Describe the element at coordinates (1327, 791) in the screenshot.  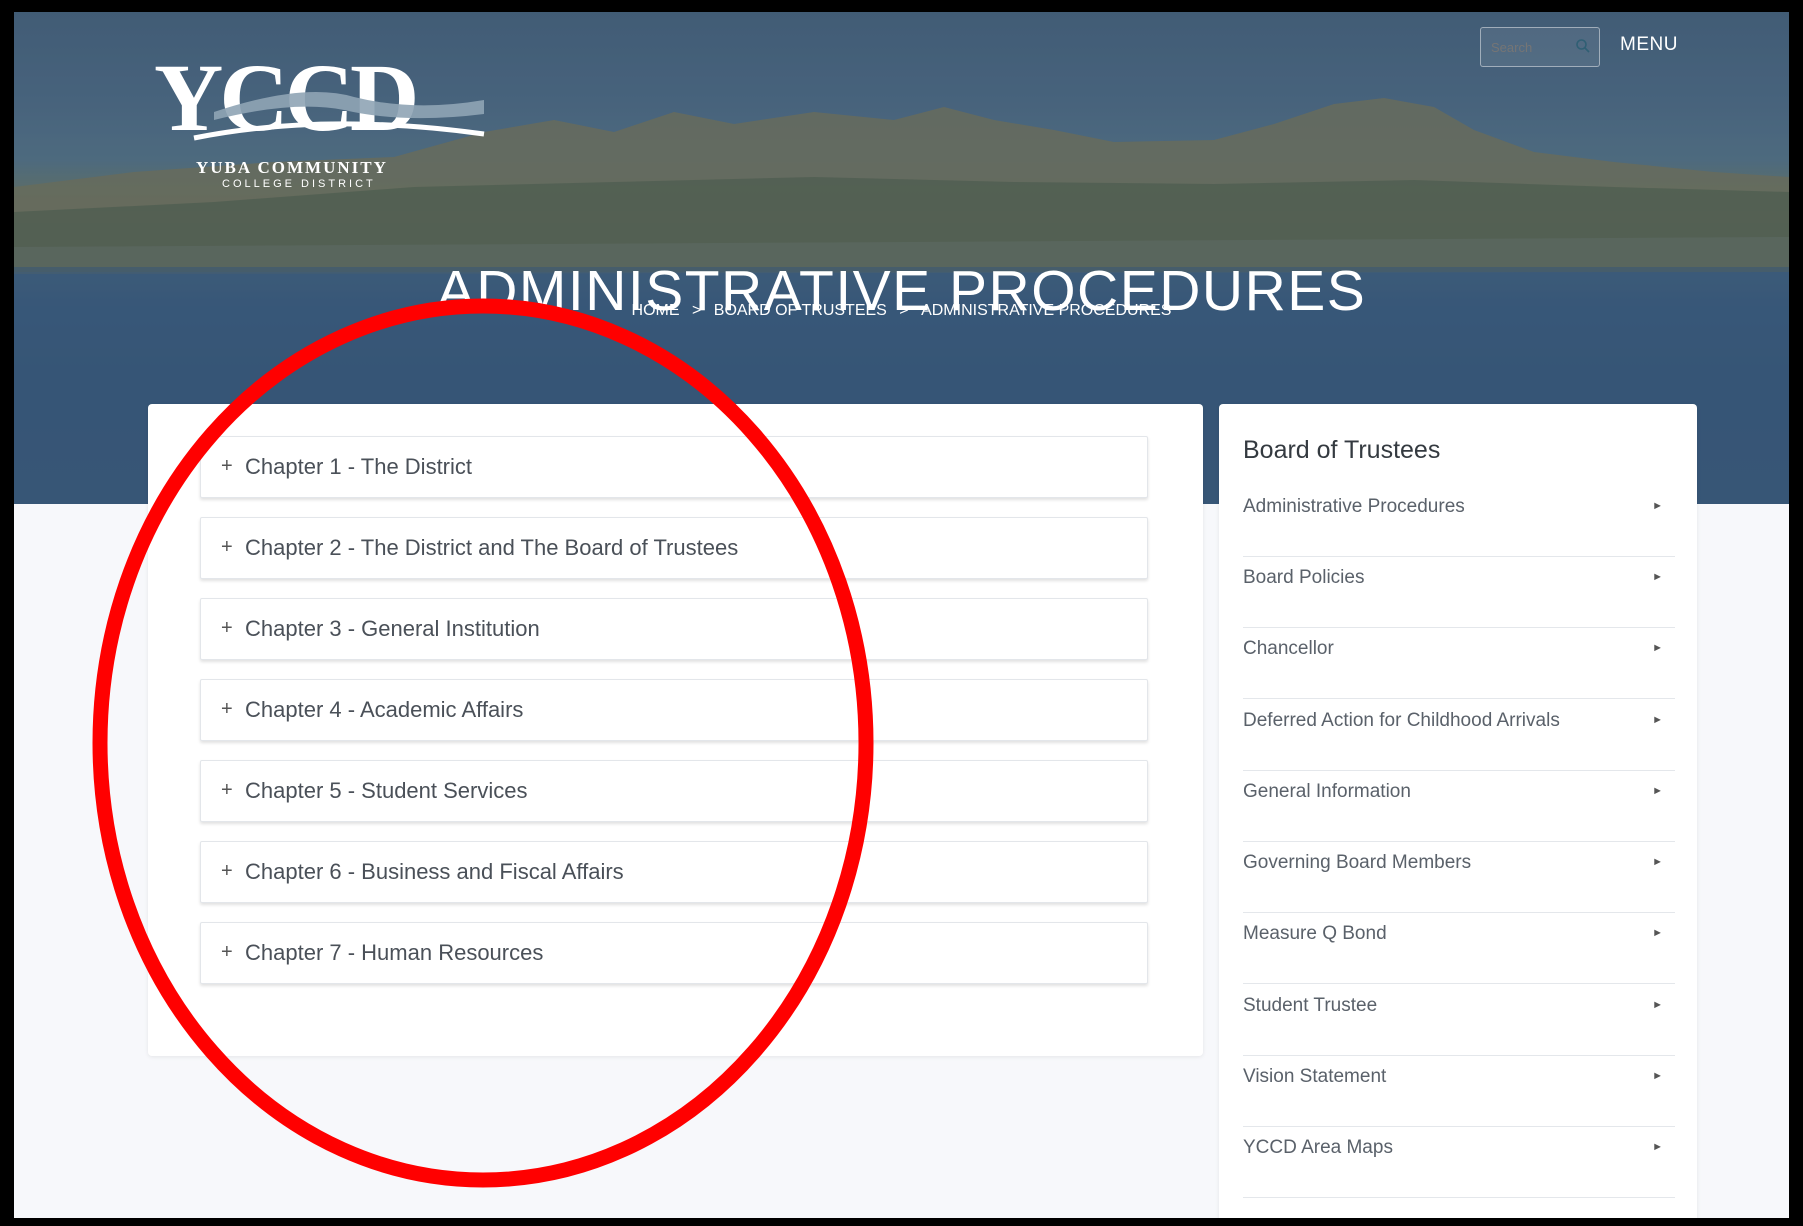
I see `sidebar-item-label: General Information` at that location.